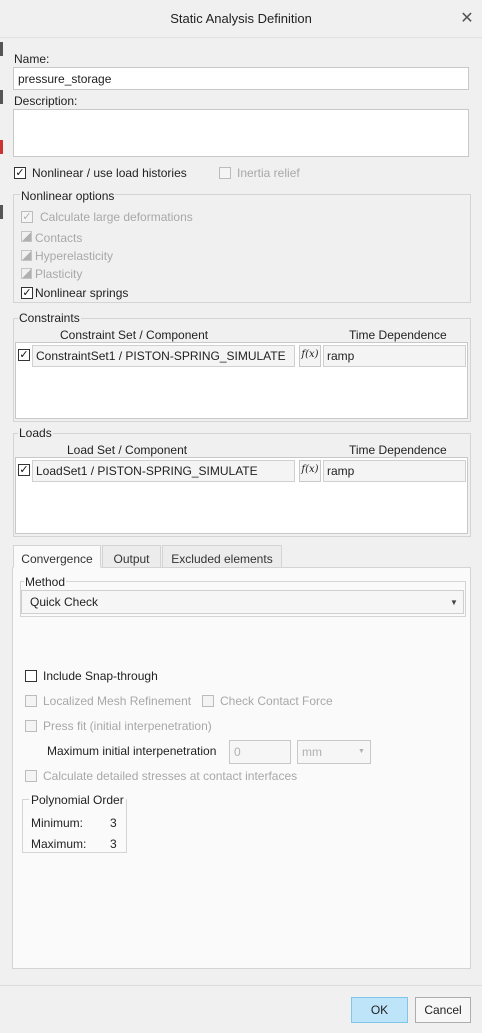 This screenshot has width=482, height=1033. Describe the element at coordinates (127, 726) in the screenshot. I see `press-fit-label: Press fit (initial interpenetration)` at that location.